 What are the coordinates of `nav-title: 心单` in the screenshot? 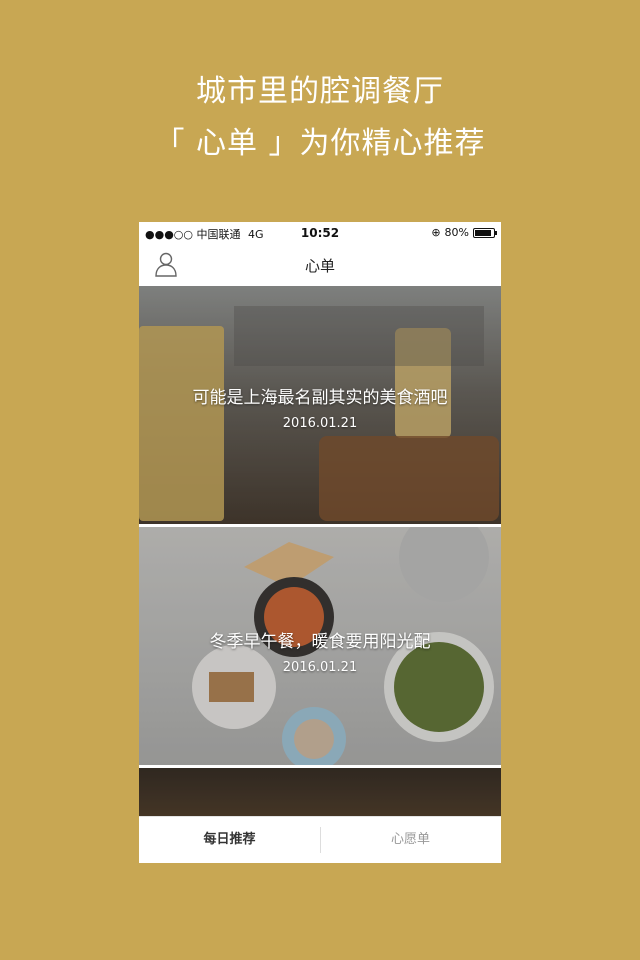 It's located at (319, 266).